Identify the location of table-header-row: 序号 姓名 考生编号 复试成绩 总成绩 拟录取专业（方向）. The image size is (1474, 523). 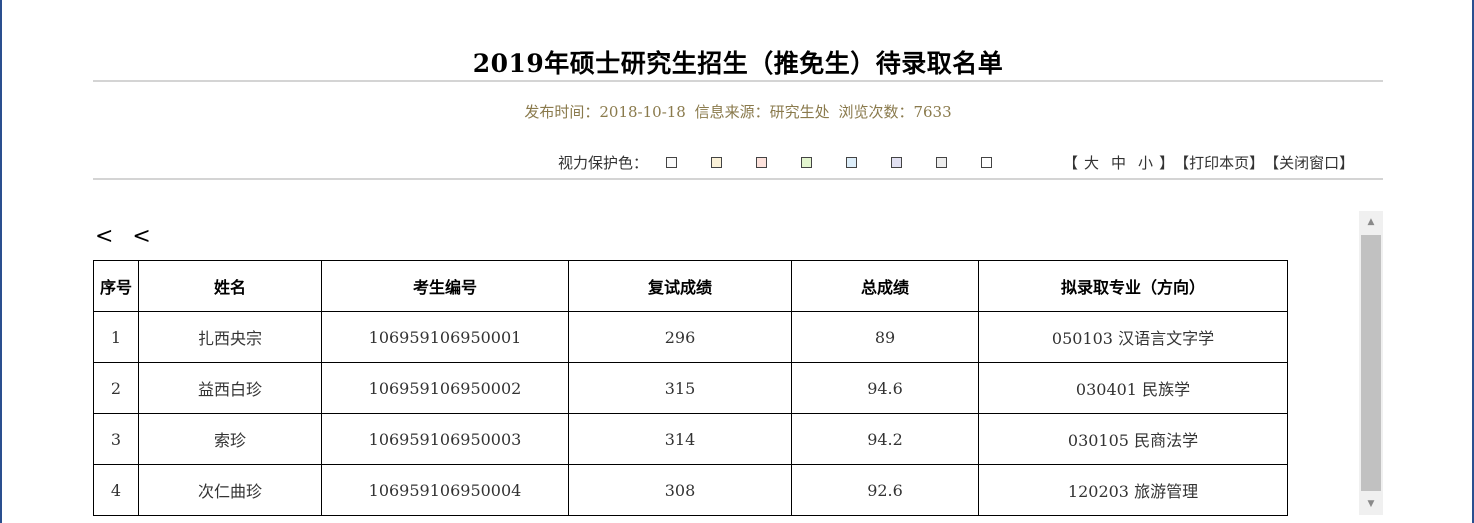
(690, 286).